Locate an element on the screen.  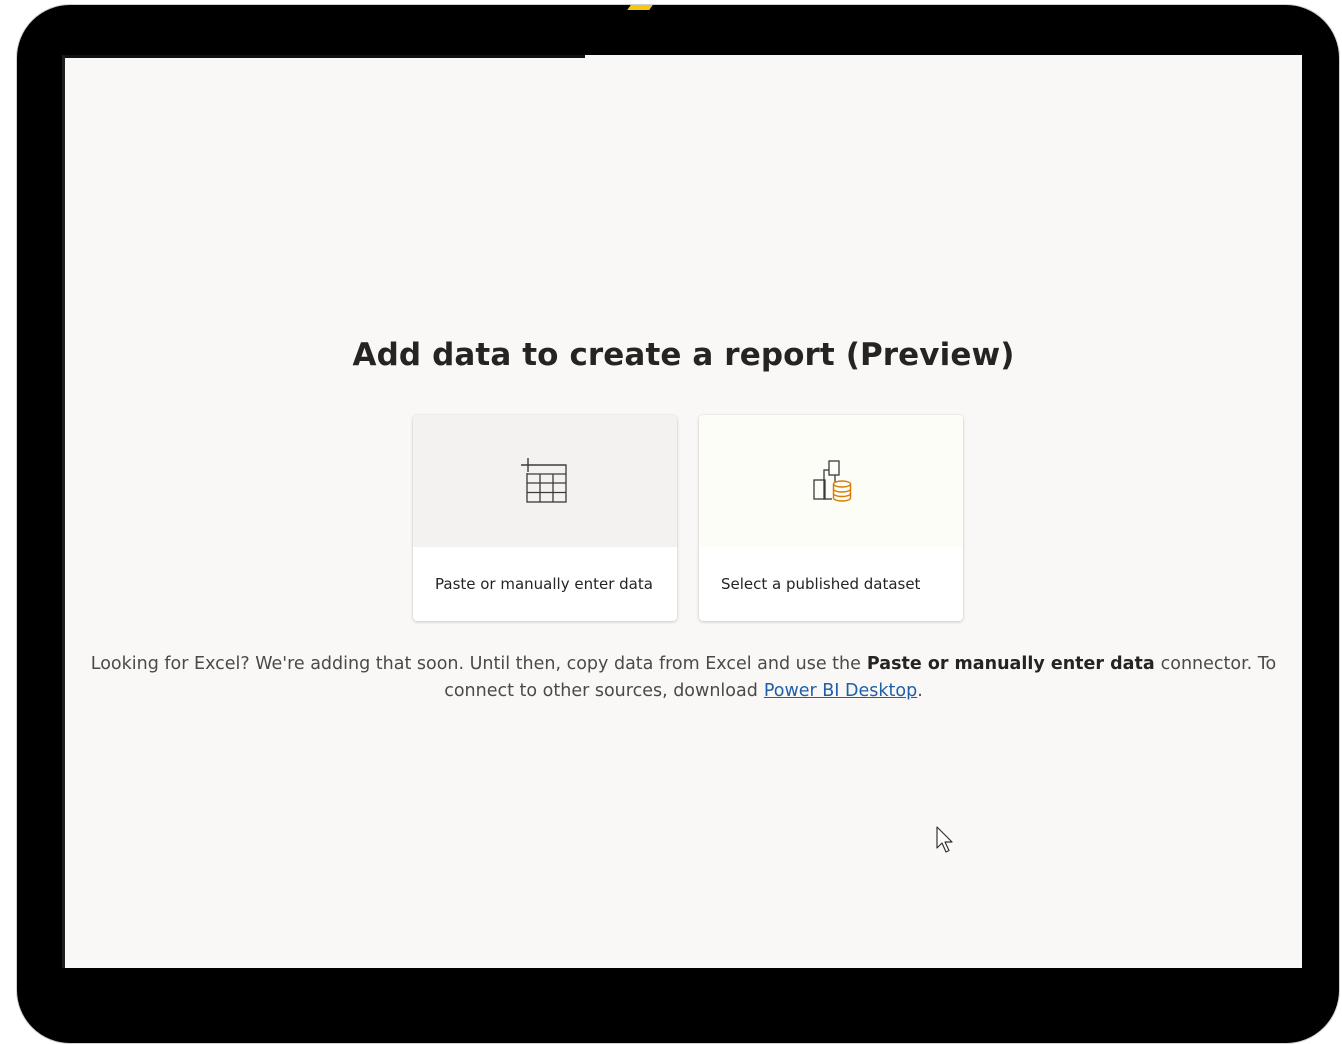
power-bi-desktop-link: Power BI Desktop is located at coordinates (837, 691).